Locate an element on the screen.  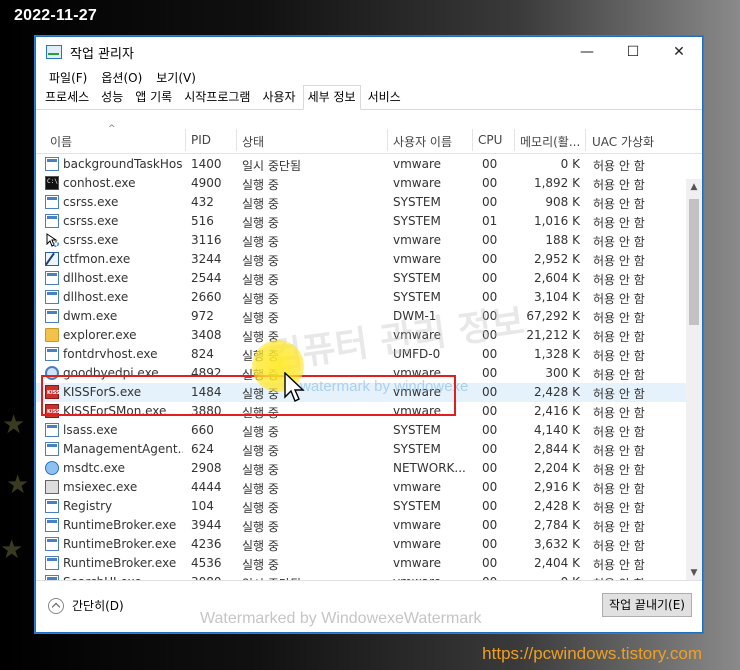
table-row: Registry 104 실행 중 SYSTEM 00 2,428 K 허용 안 함 is located at coordinates (361, 506).